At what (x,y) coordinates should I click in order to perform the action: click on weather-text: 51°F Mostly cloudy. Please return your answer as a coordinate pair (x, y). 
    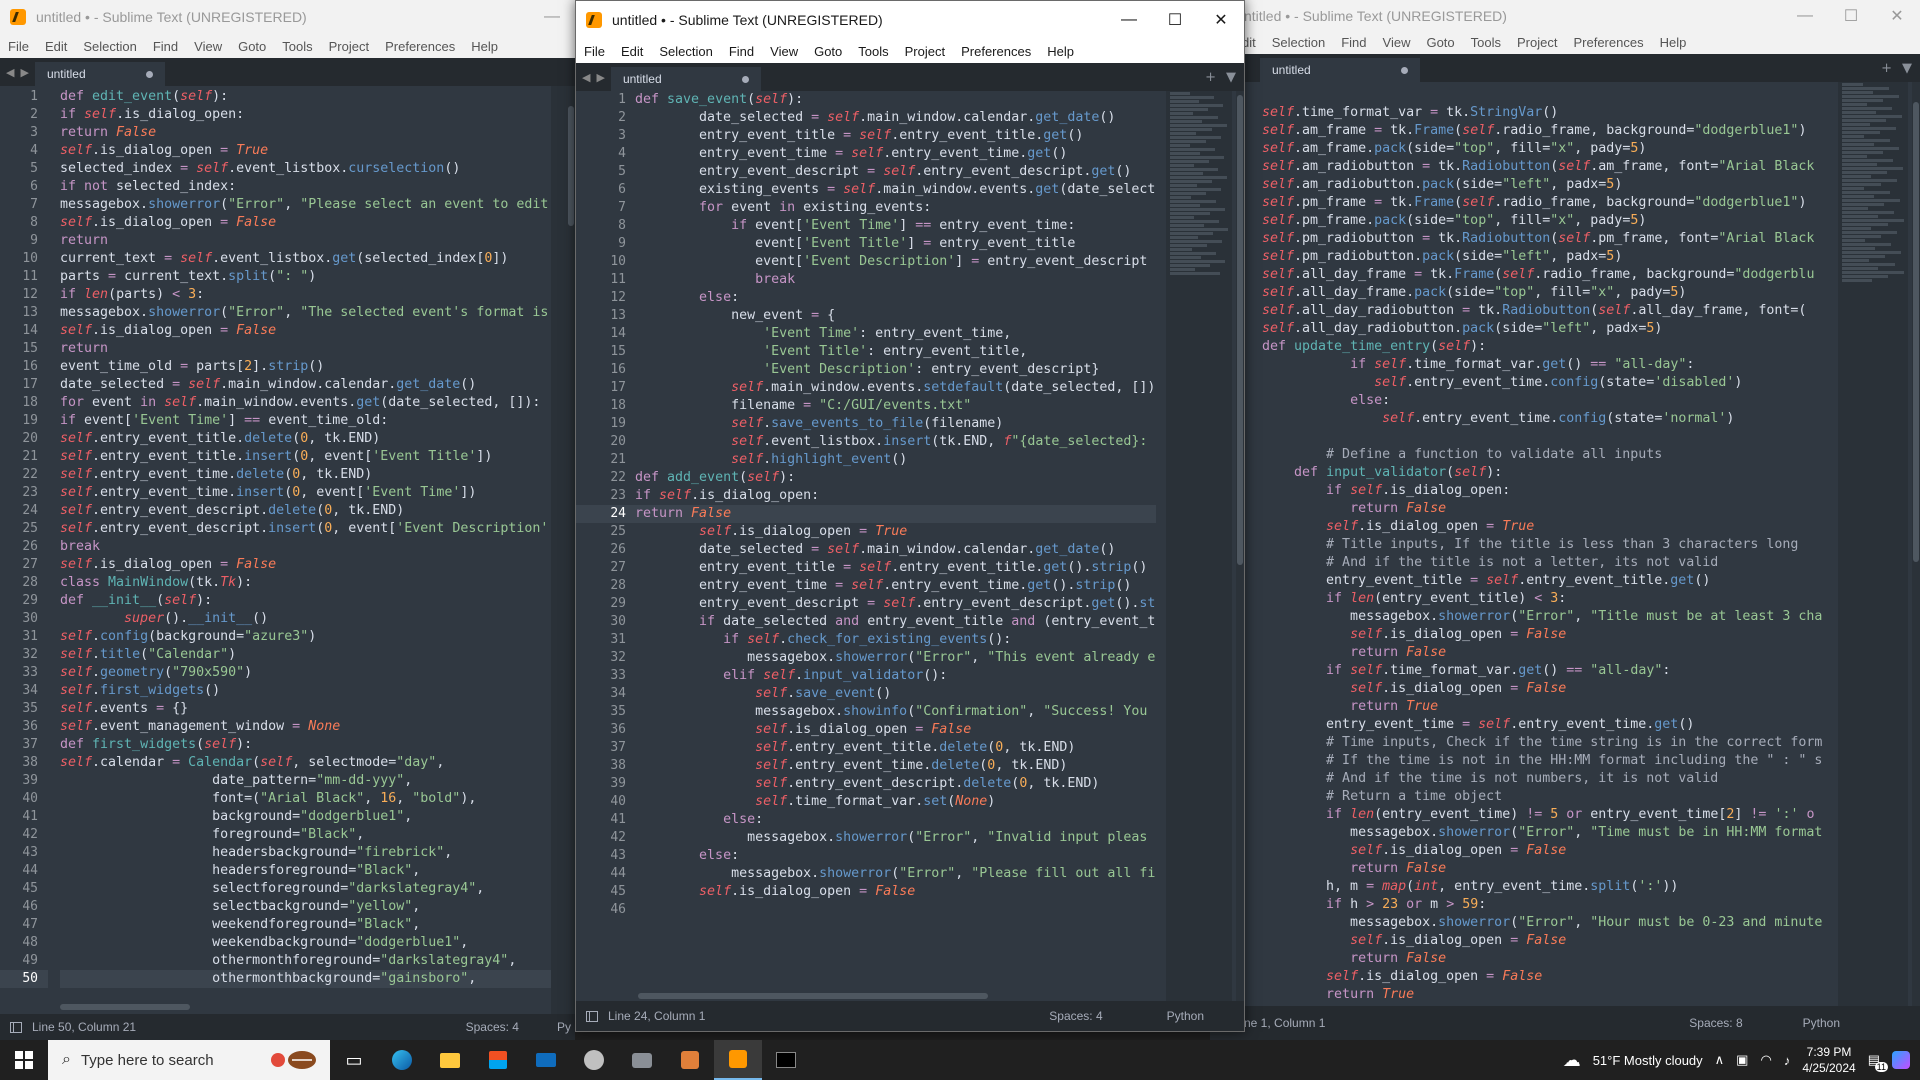
    Looking at the image, I should click on (1648, 1060).